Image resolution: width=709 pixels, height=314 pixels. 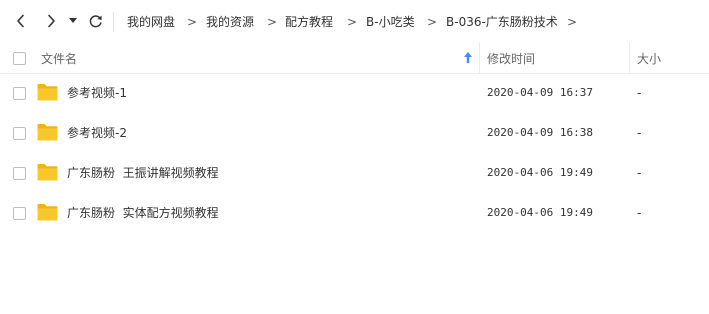 What do you see at coordinates (151, 22) in the screenshot?
I see `breadcrumb-item-my-drive: 我的网盘` at bounding box center [151, 22].